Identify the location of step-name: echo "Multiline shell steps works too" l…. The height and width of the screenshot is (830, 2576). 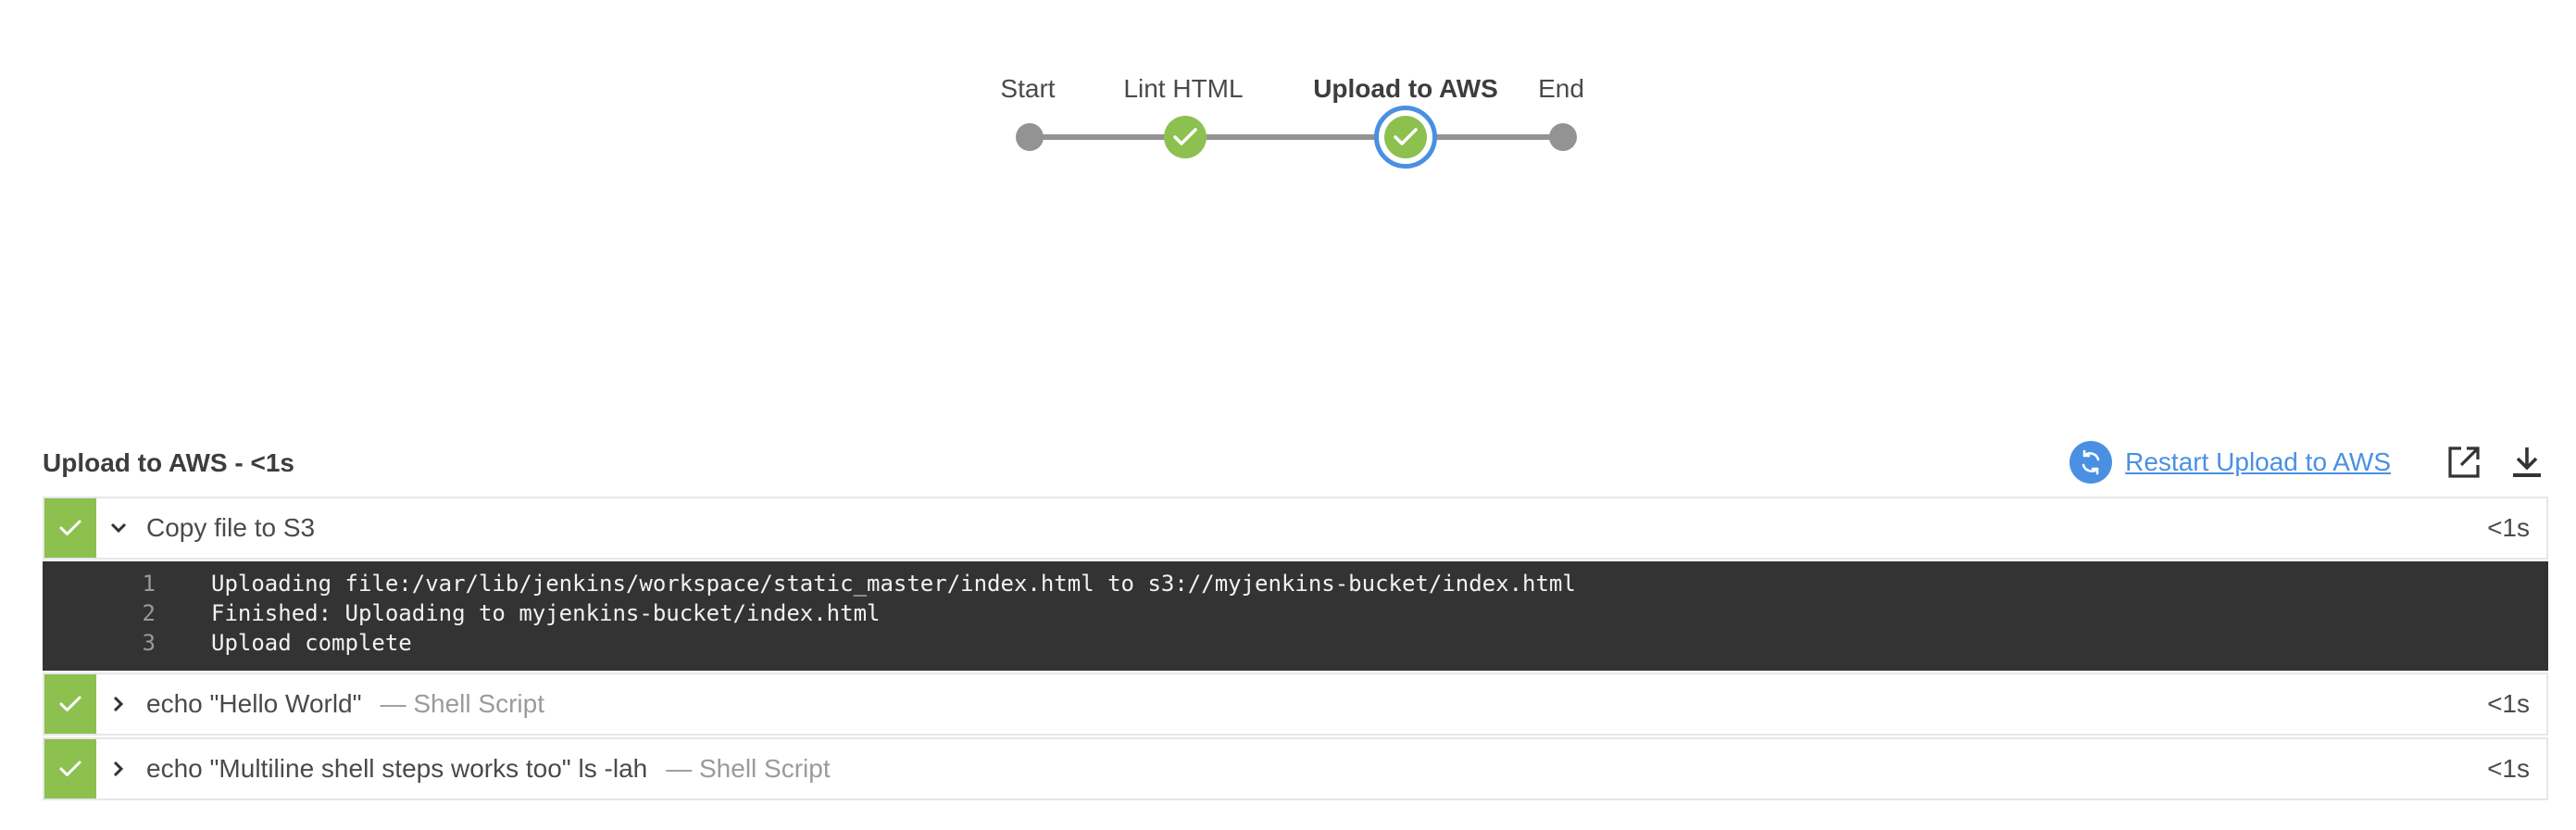
(397, 768).